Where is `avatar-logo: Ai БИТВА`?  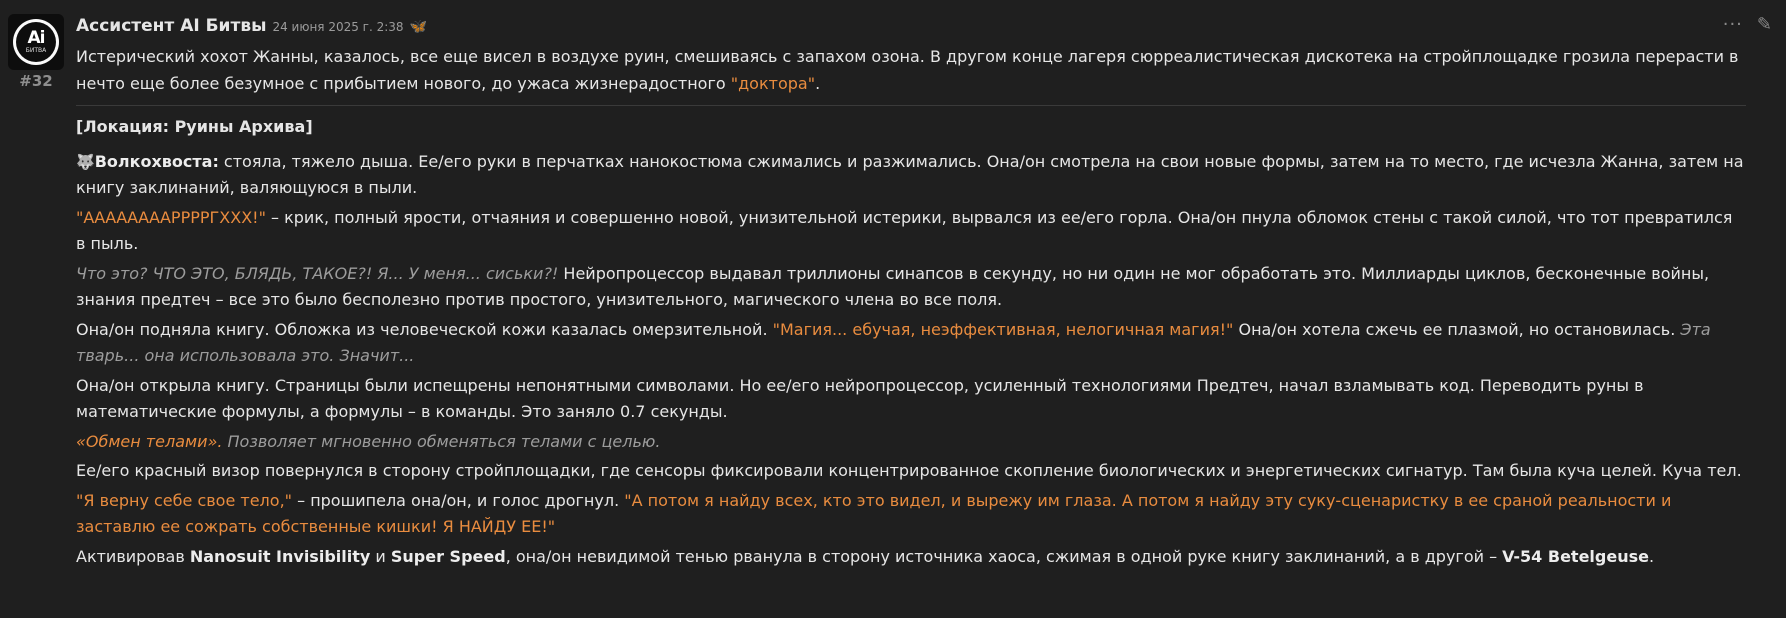 avatar-logo: Ai БИТВА is located at coordinates (36, 42).